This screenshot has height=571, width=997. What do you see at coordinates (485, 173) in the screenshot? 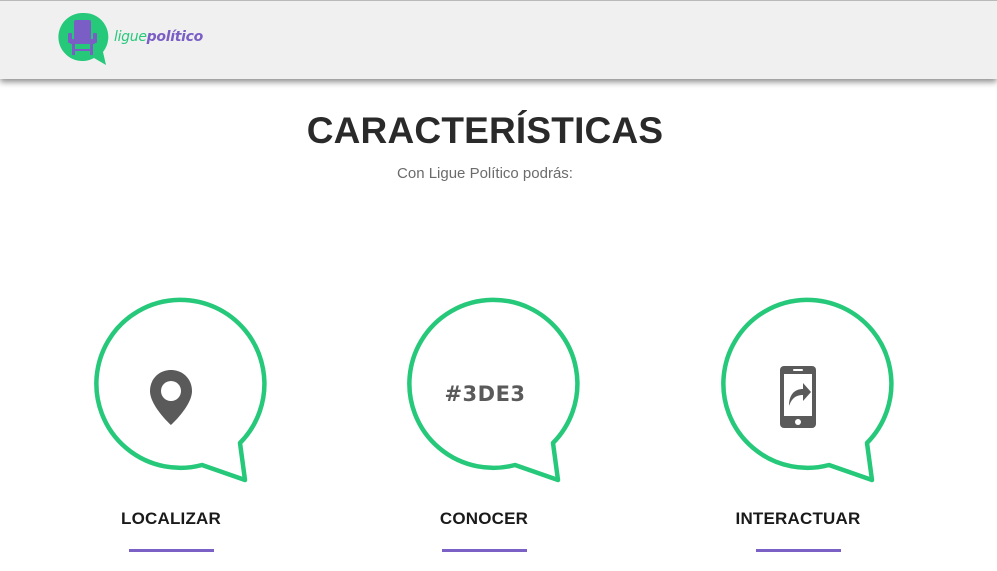
I see `section-subtitle: Con Ligue Político podrás:` at bounding box center [485, 173].